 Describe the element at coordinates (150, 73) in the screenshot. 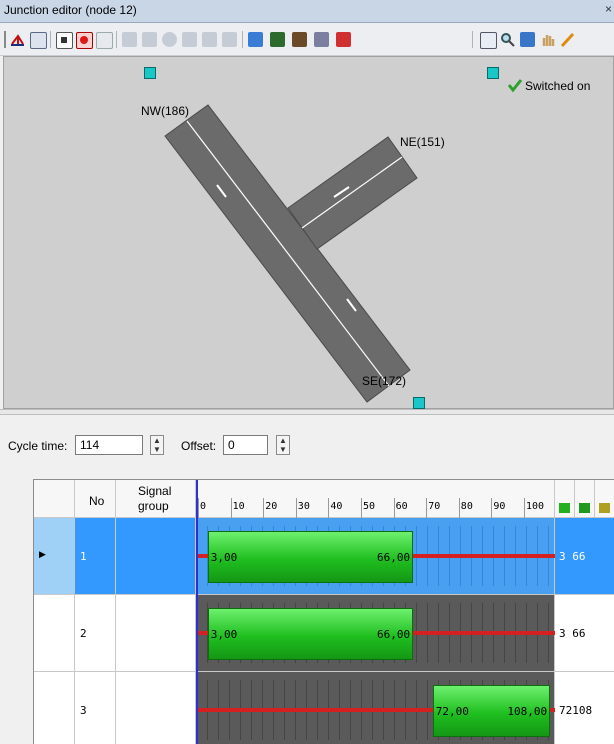

I see `leg-handle-nw` at that location.